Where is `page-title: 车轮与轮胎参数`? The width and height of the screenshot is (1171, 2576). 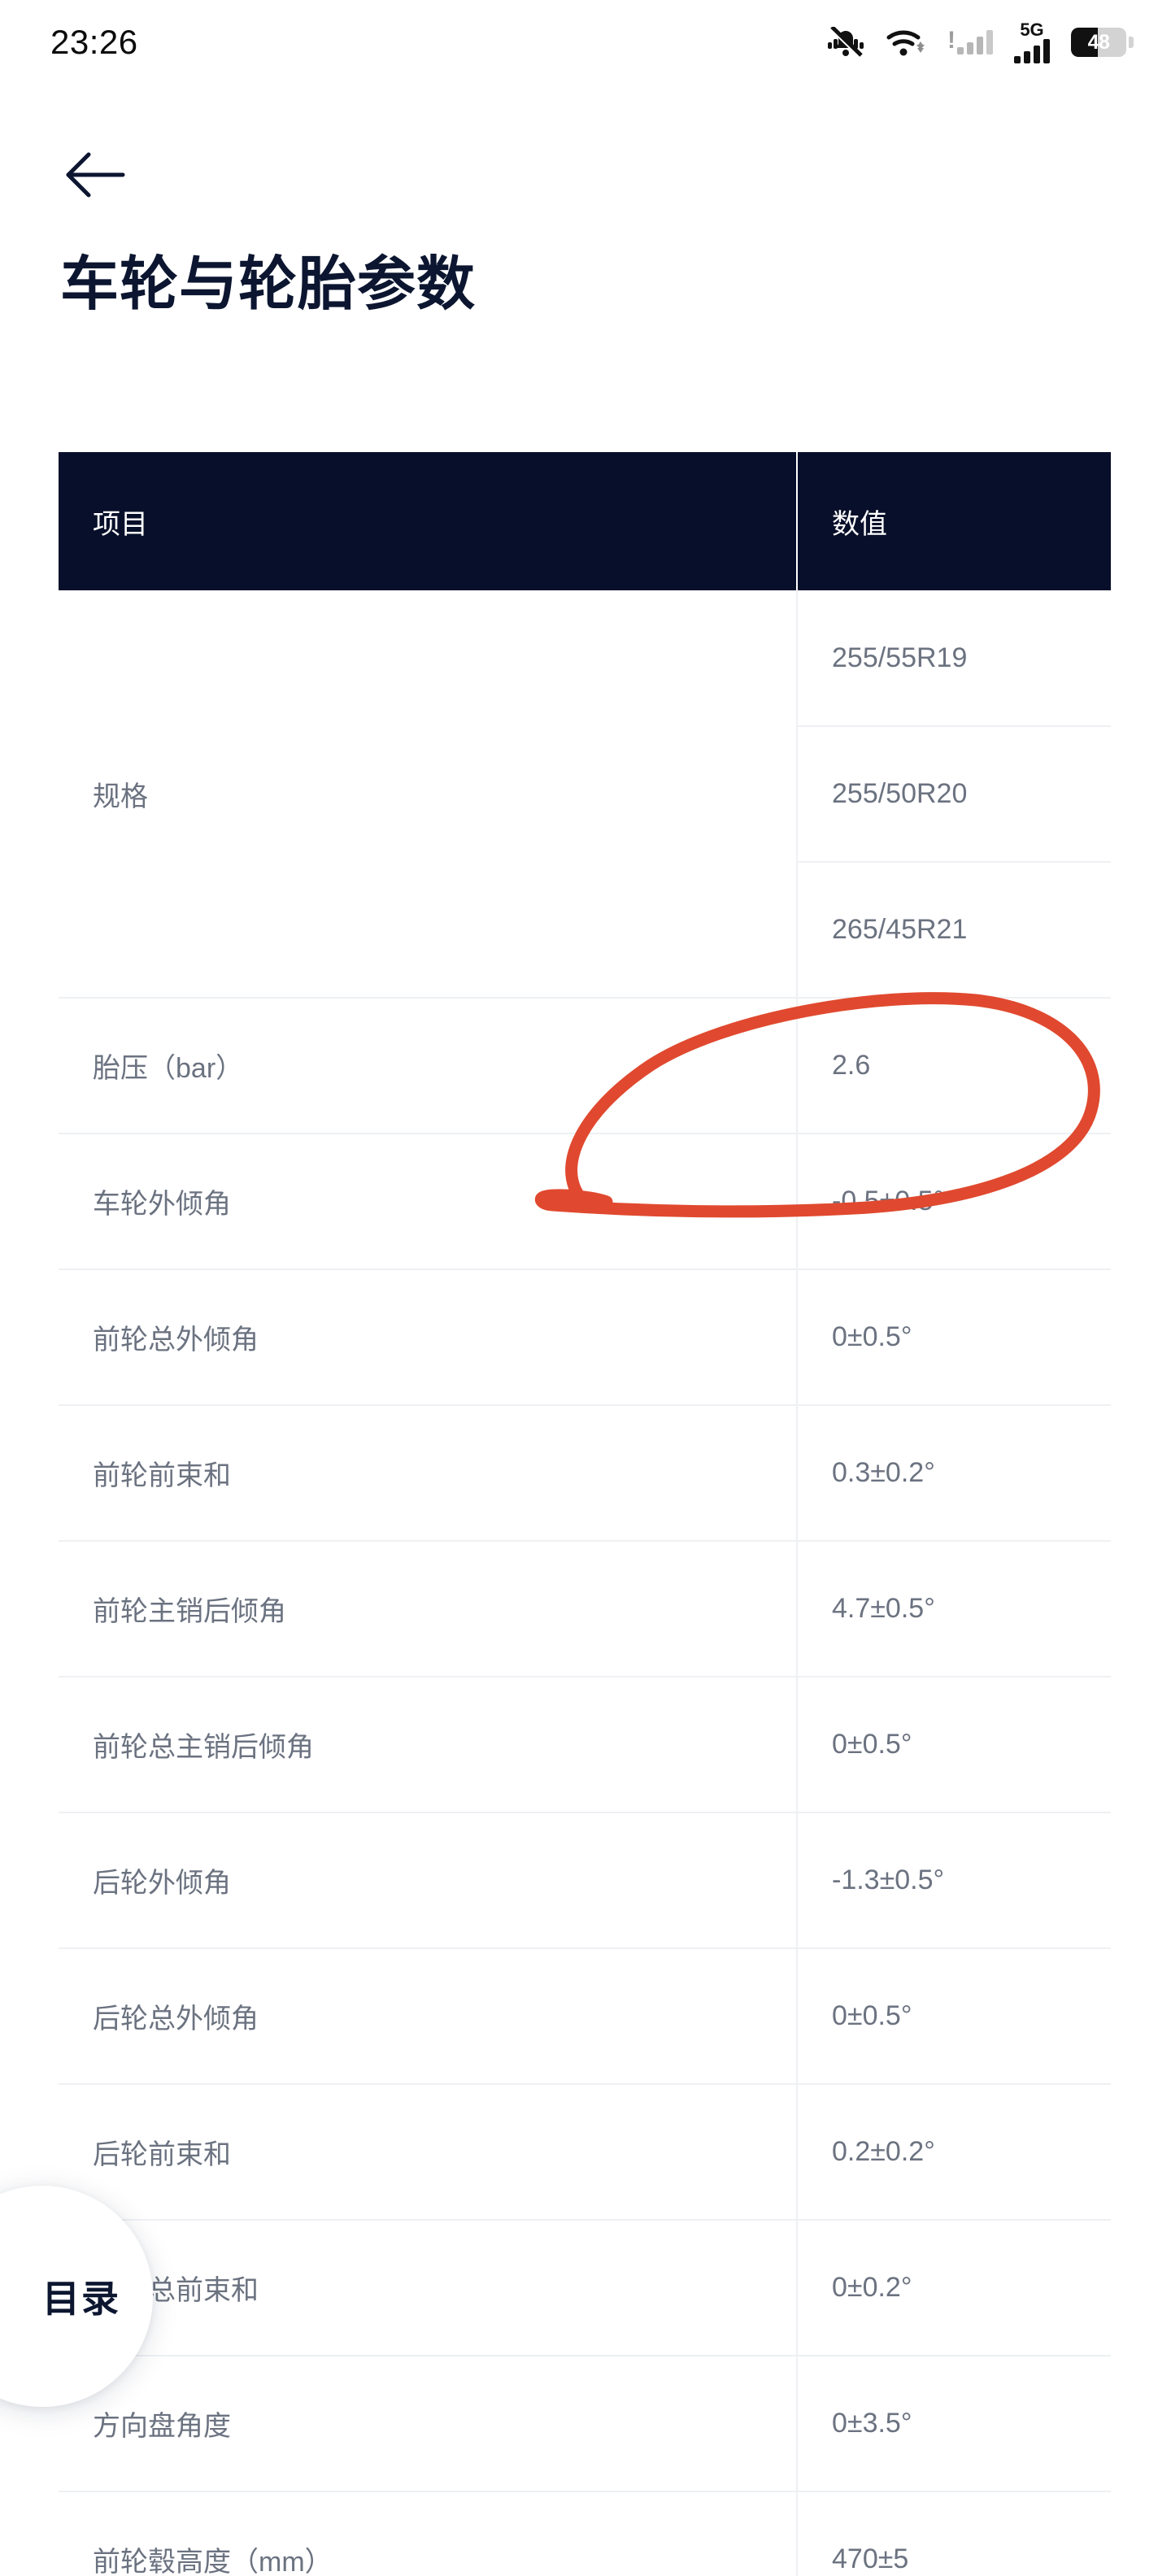
page-title: 车轮与轮胎参数 is located at coordinates (268, 285).